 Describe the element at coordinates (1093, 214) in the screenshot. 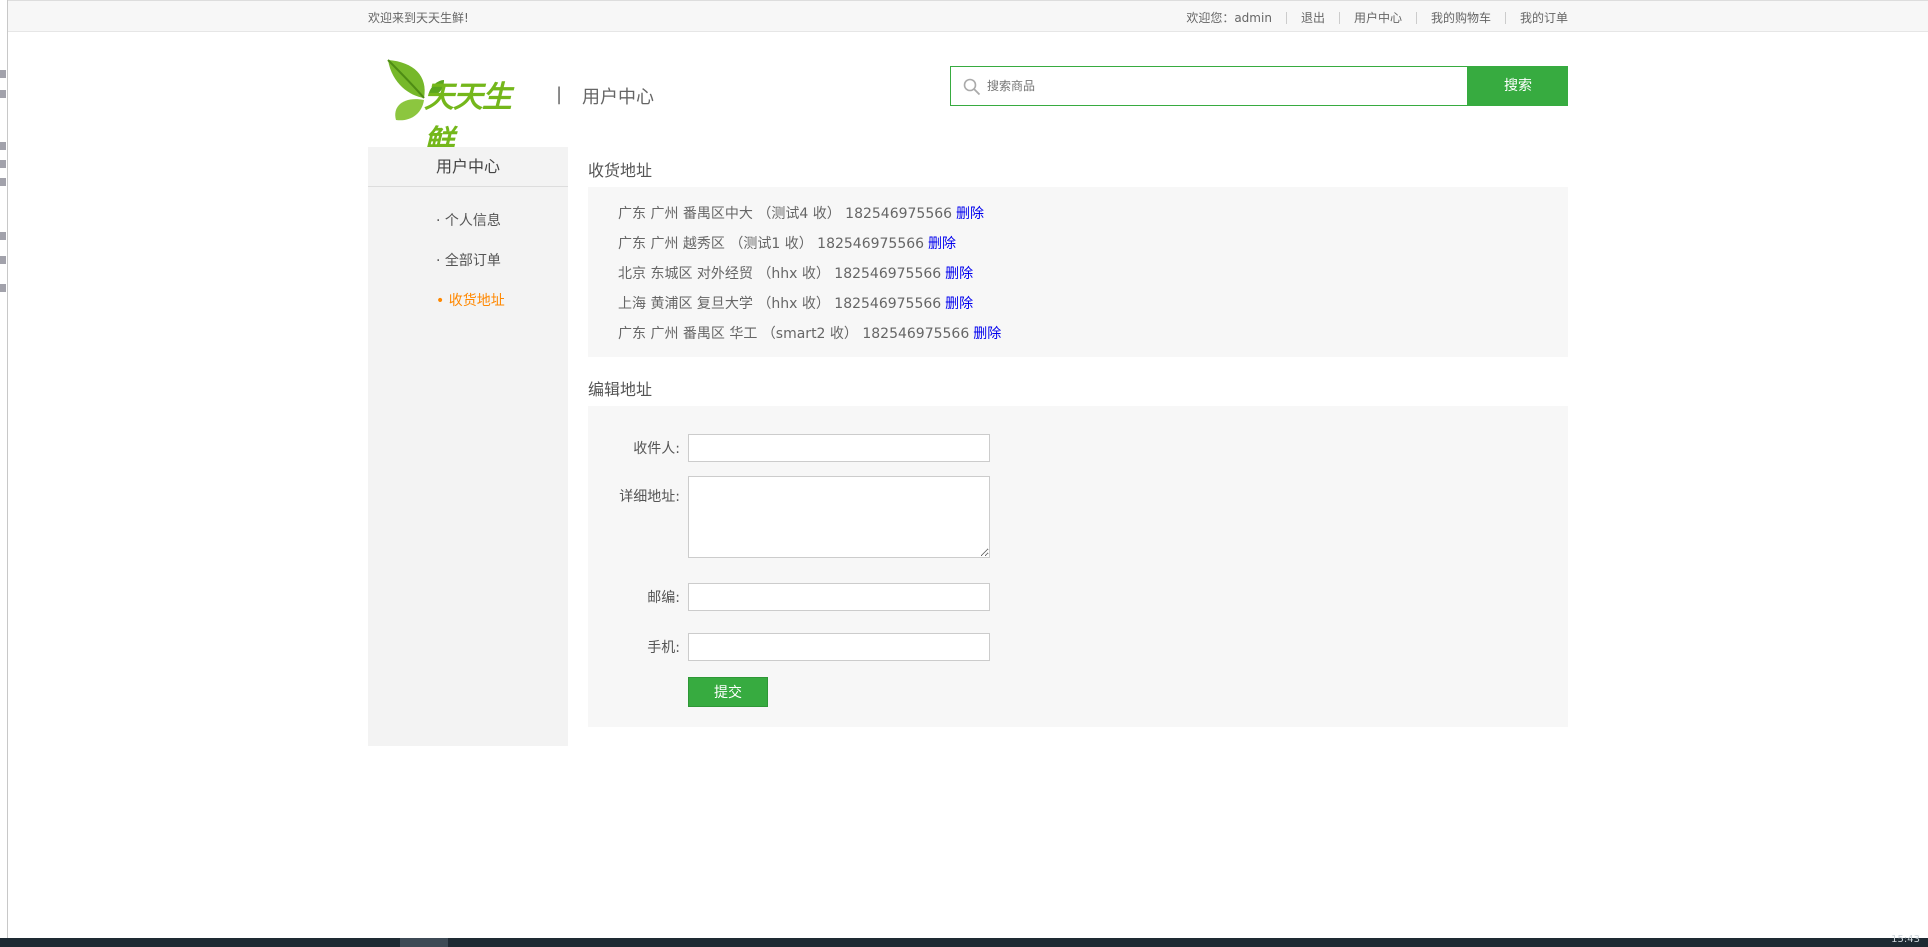

I see `address-row: 广东 广州 番禺区中大 （测试4 收） 182546975566 删除` at that location.